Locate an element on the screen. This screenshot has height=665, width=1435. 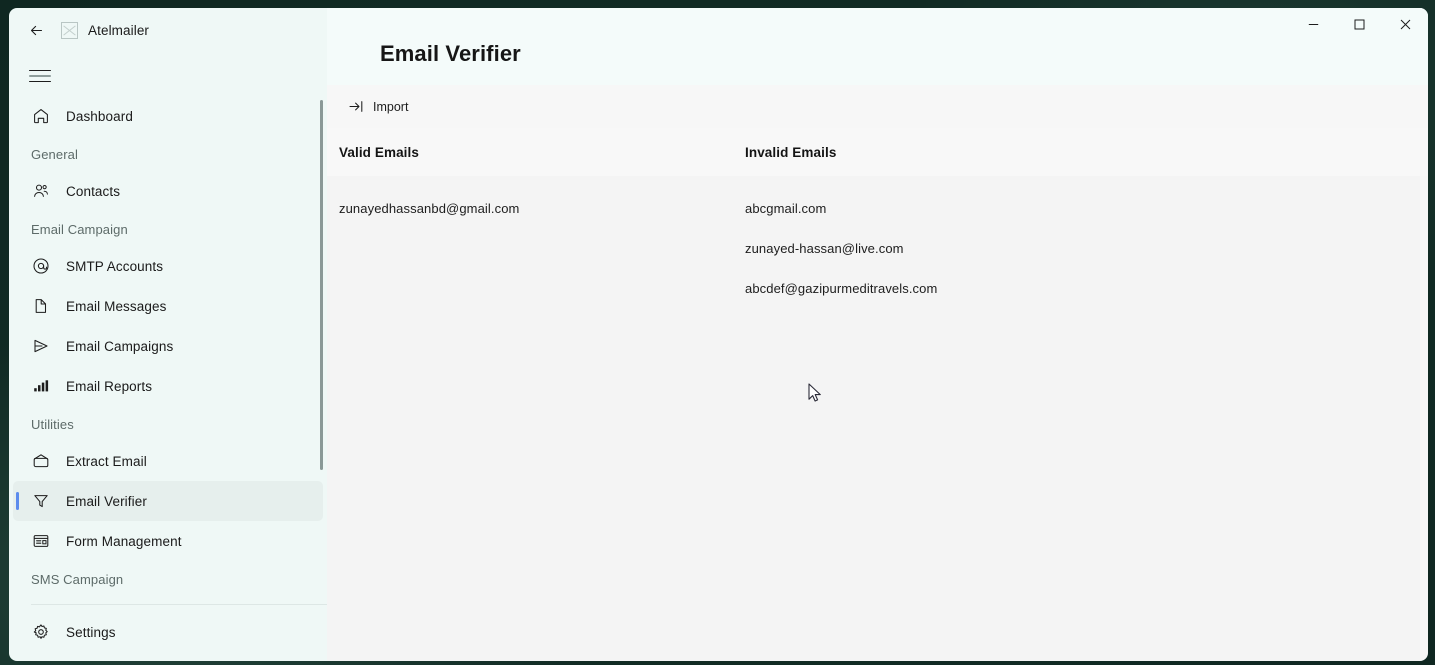
import-button: Import is located at coordinates (378, 107).